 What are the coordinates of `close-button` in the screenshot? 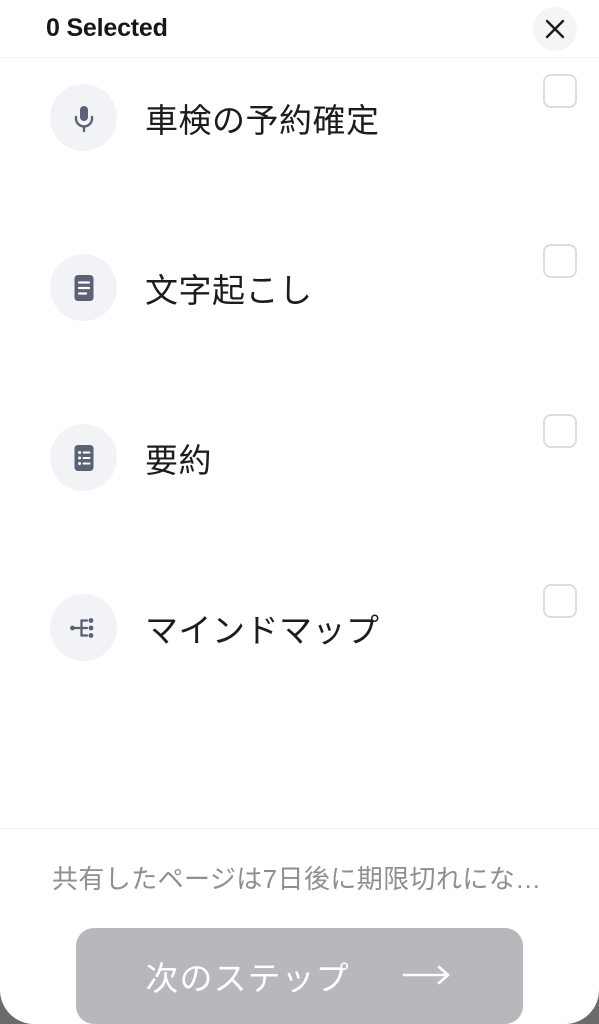 It's located at (555, 28).